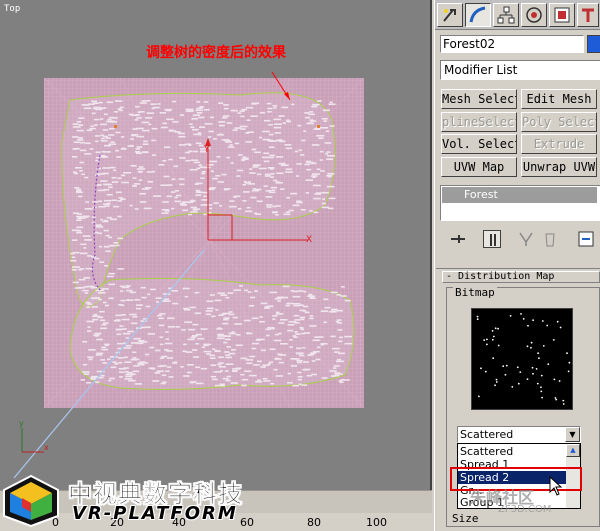  I want to click on display-icon, so click(562, 15).